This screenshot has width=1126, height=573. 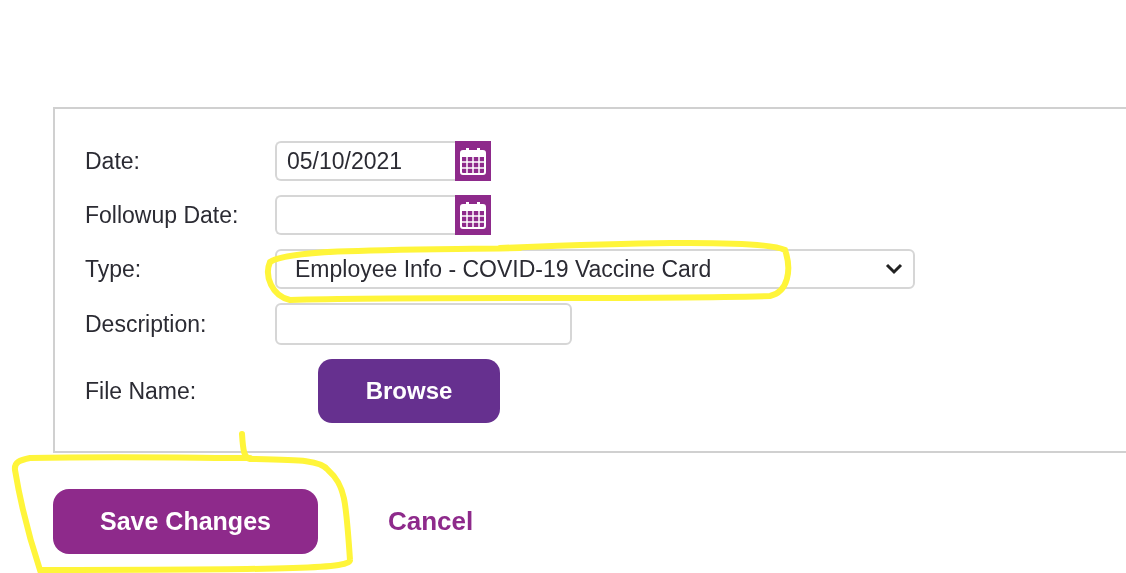 I want to click on field-label: Type:, so click(x=114, y=269).